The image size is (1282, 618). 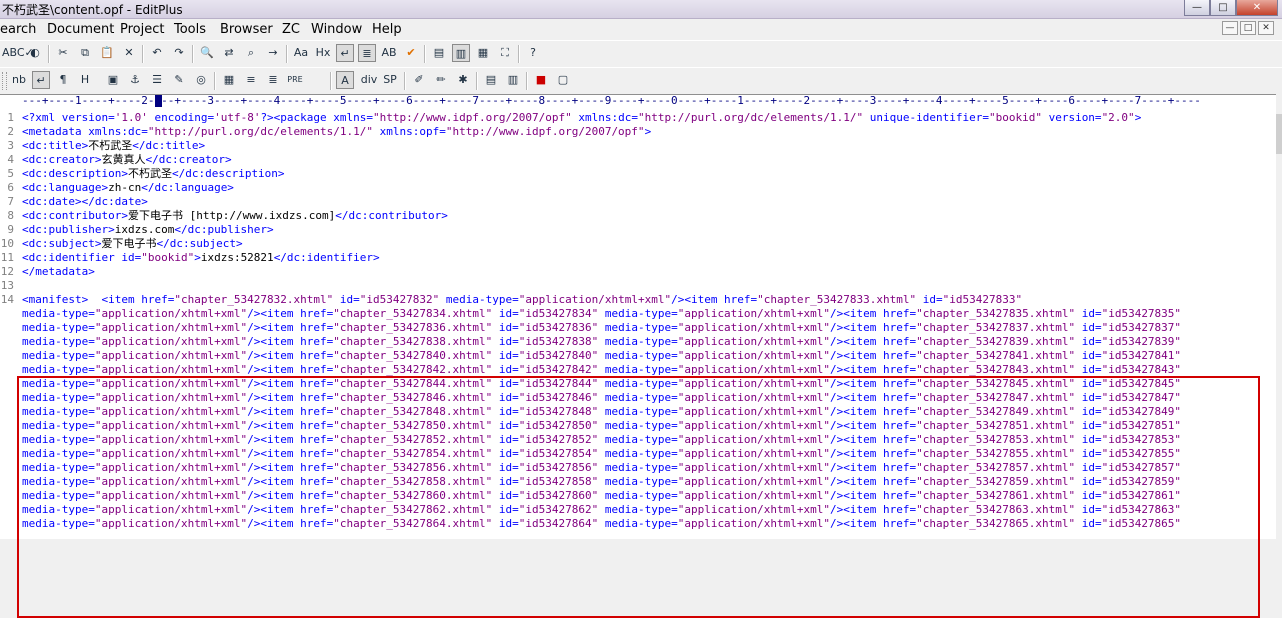 What do you see at coordinates (491, 80) in the screenshot?
I see `preview-icon: ▤` at bounding box center [491, 80].